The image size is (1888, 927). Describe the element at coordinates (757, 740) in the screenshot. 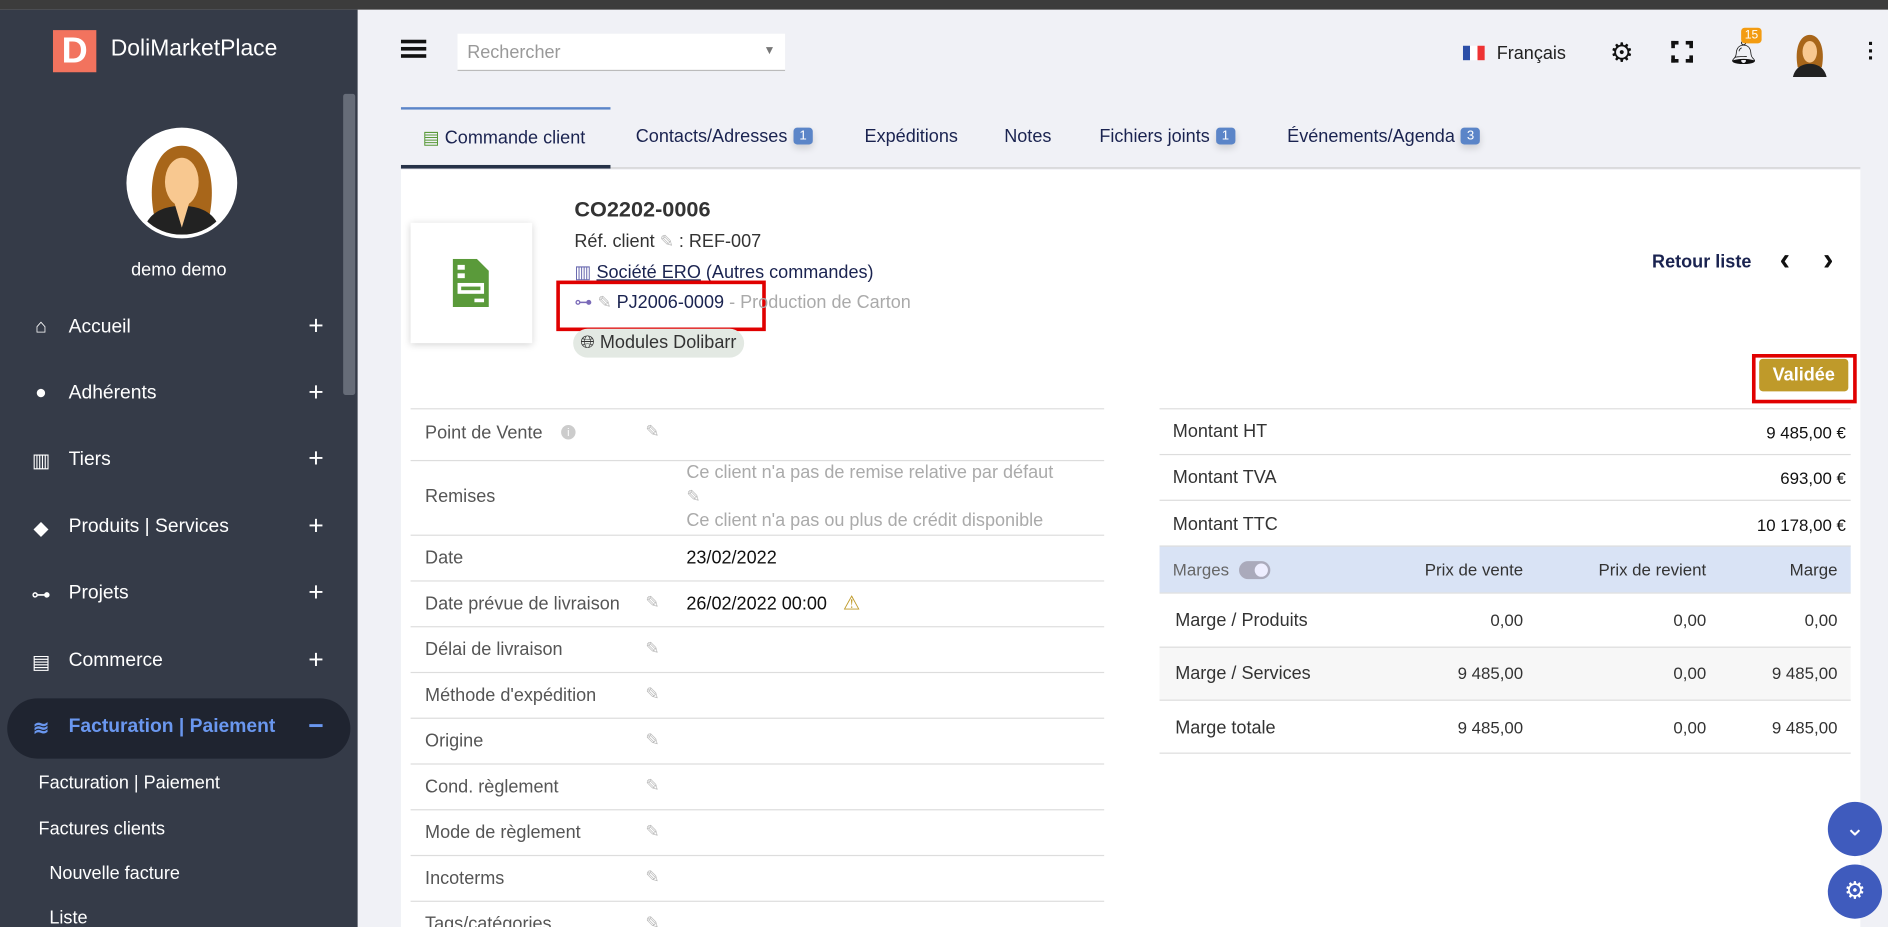

I see `table-row: Origine ✎` at that location.